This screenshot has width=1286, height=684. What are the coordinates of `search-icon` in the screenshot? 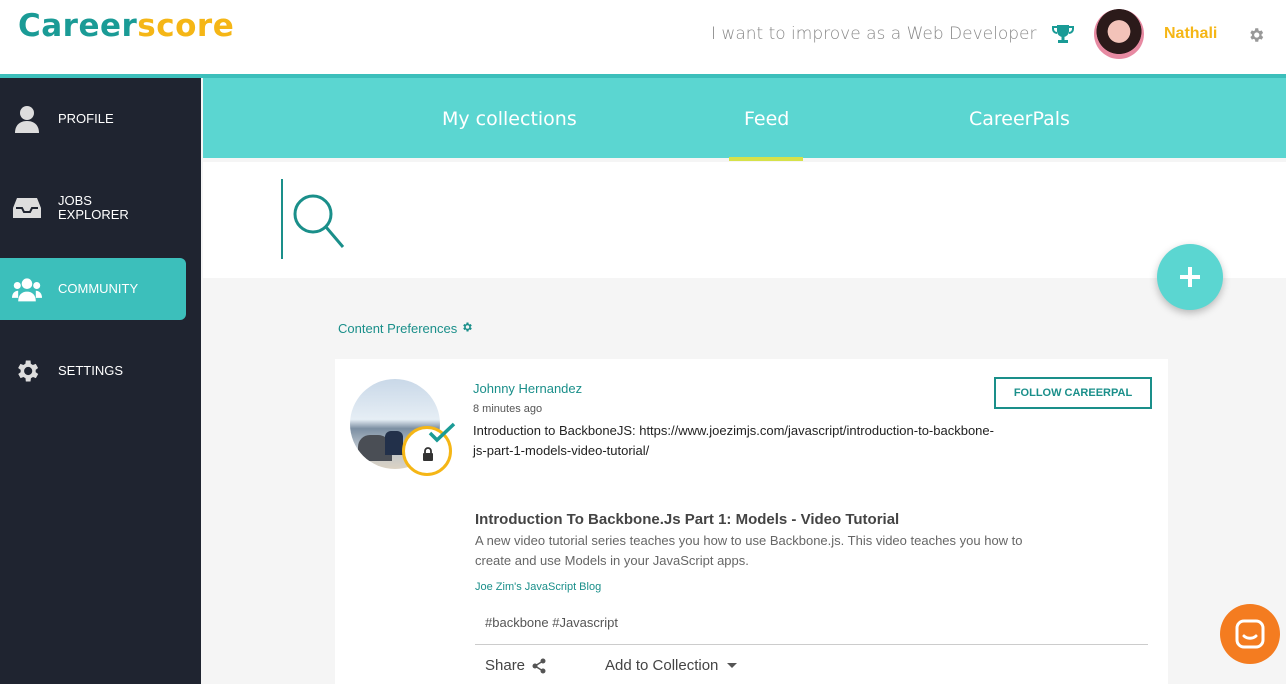 It's located at (319, 223).